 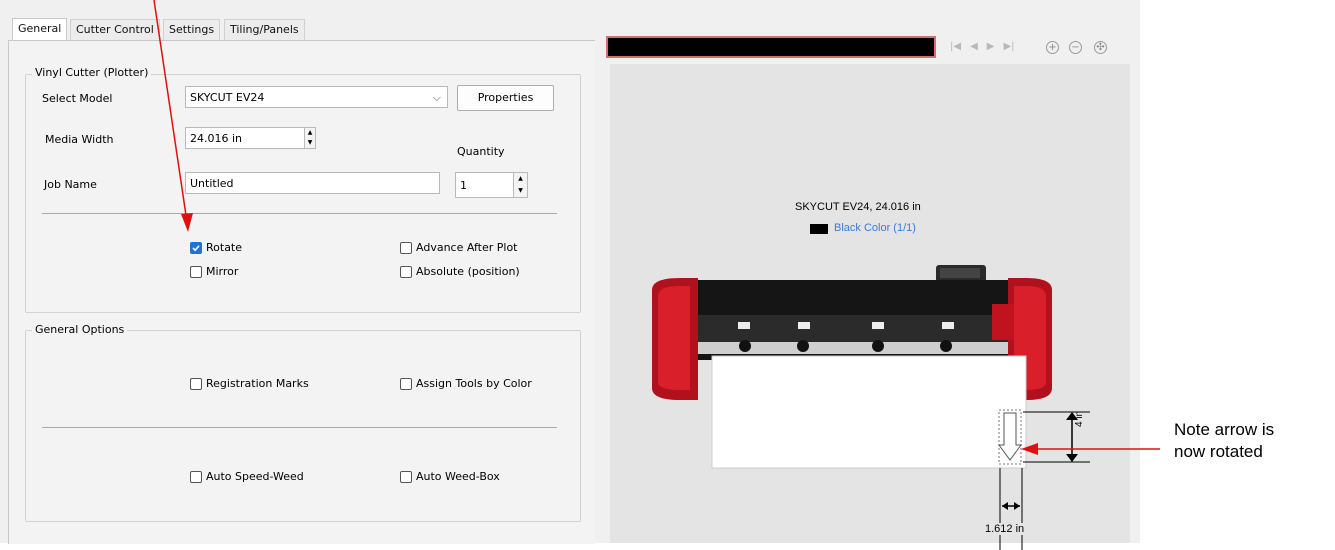 I want to click on note-line-2: now rotated, so click(x=1218, y=451).